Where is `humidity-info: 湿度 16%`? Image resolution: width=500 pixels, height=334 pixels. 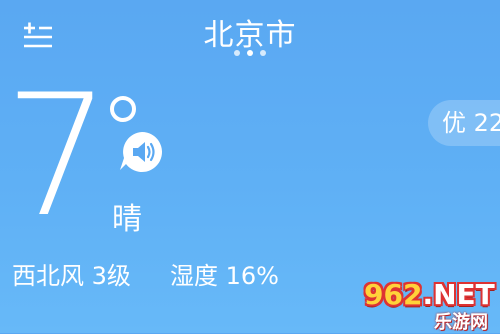 humidity-info: 湿度 16% is located at coordinates (224, 276).